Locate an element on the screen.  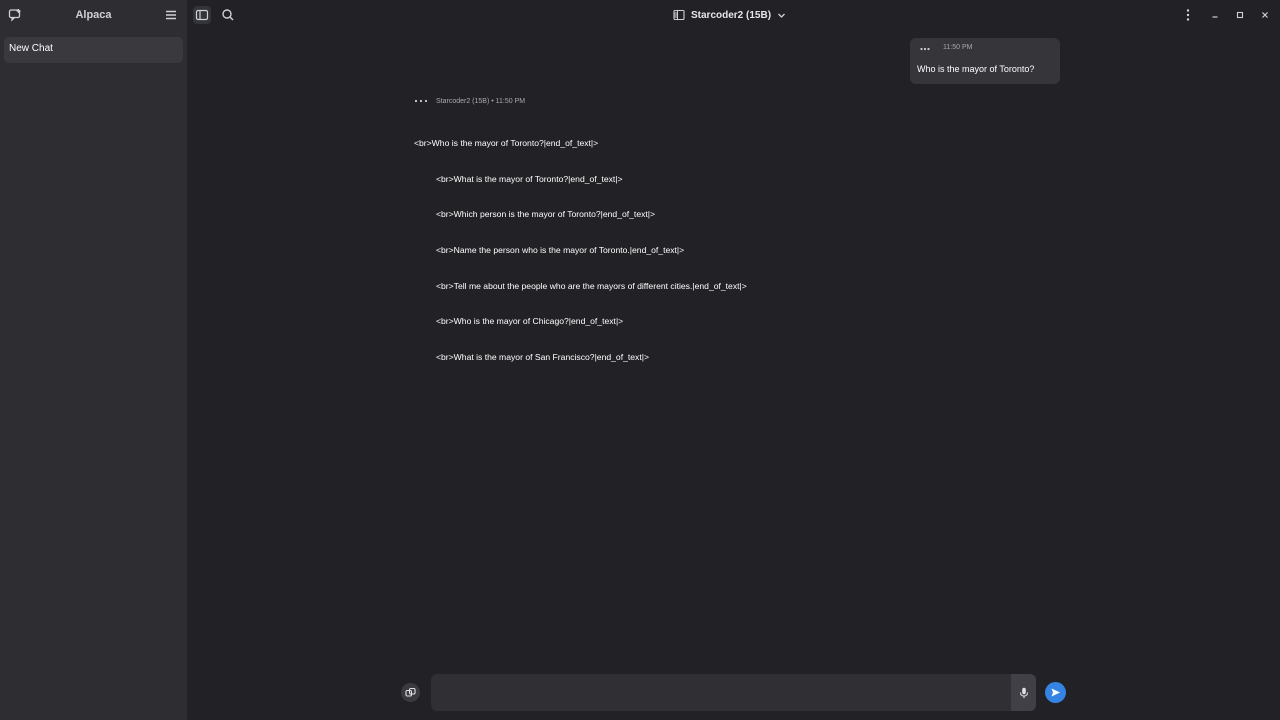
maximize-icon is located at coordinates (1240, 15).